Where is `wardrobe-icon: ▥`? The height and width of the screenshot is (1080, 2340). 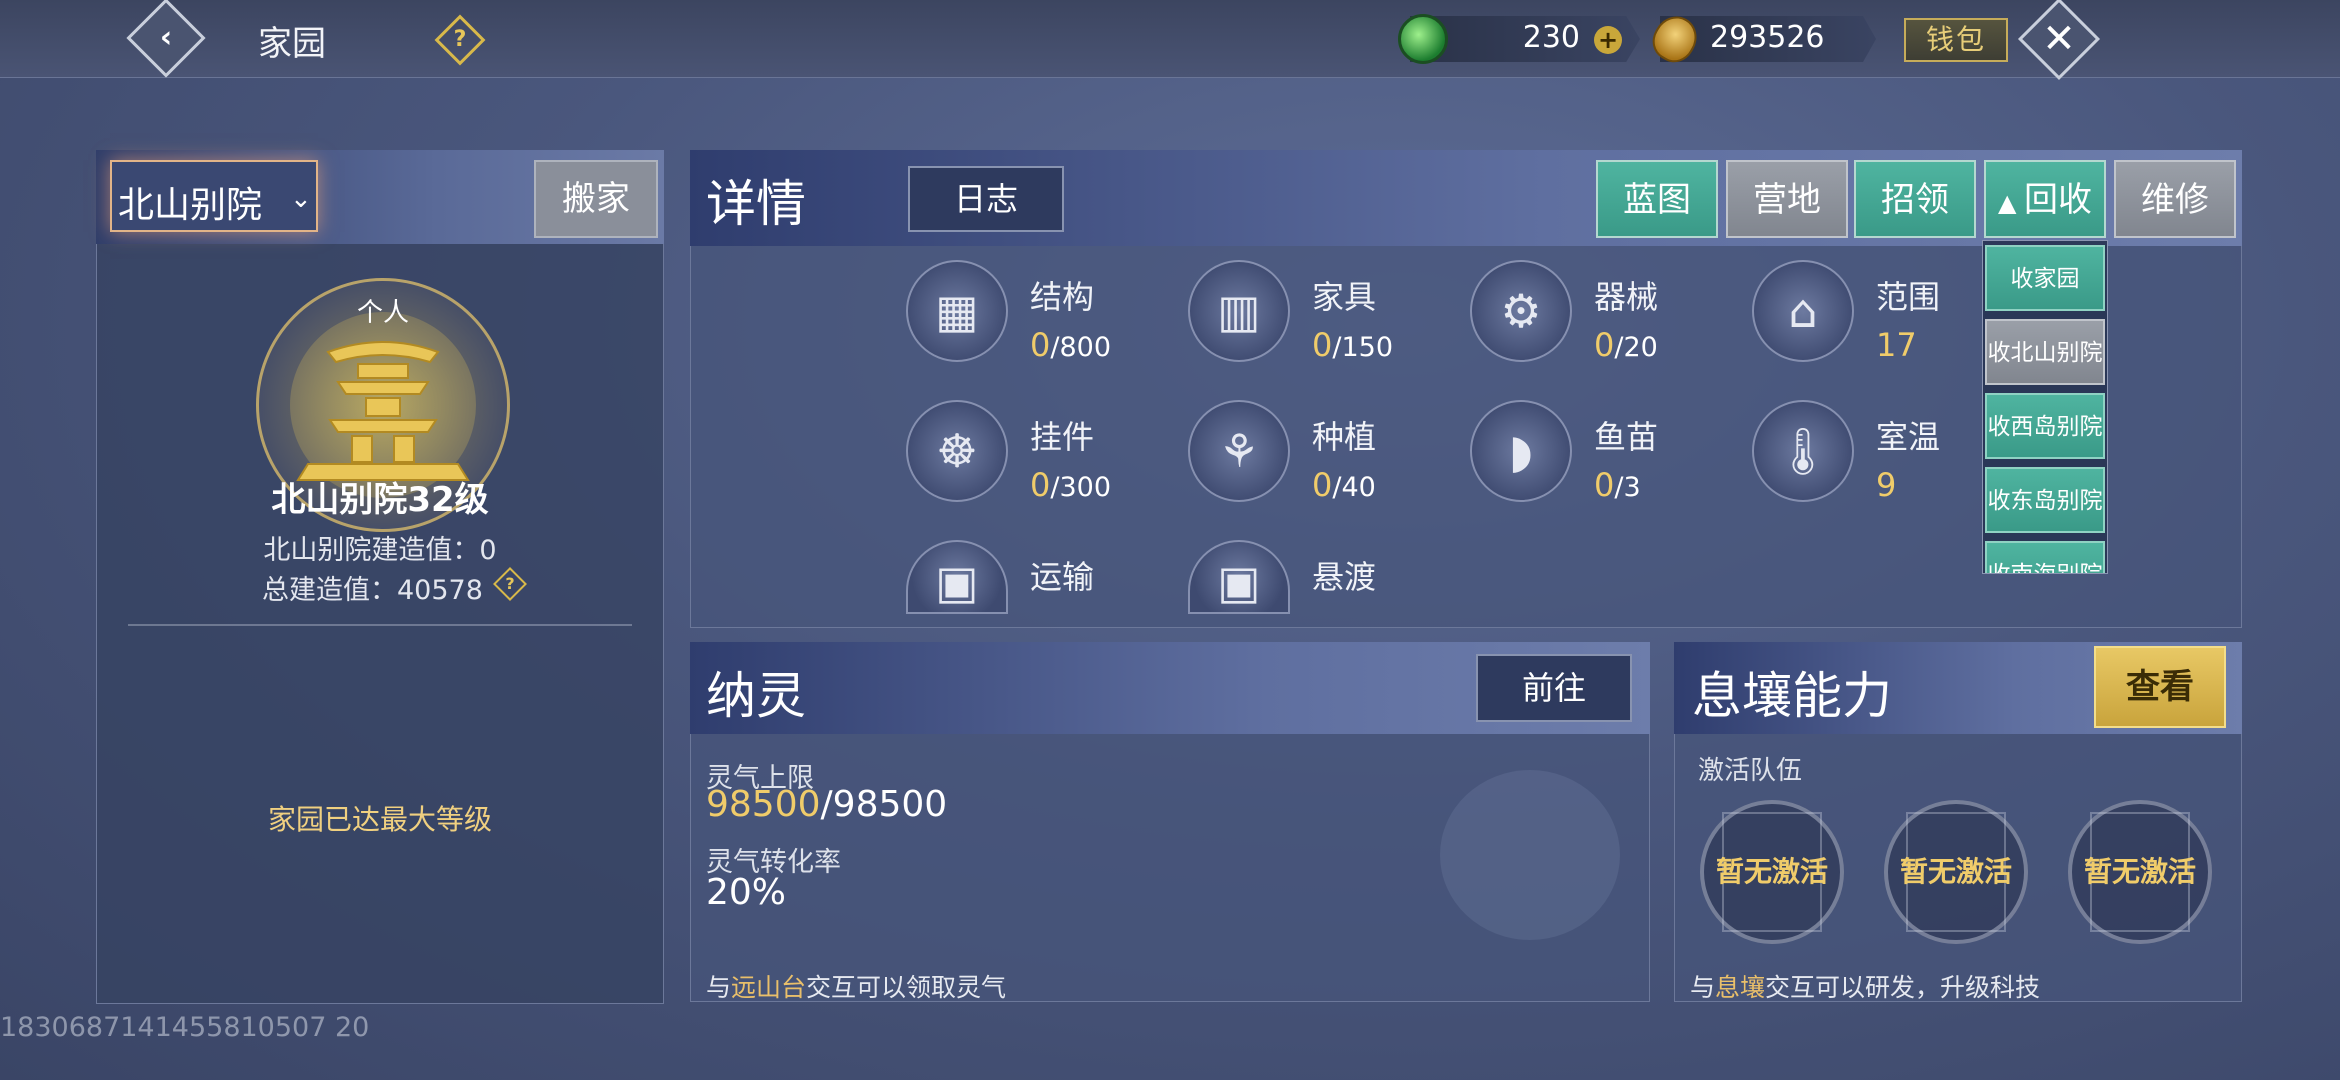 wardrobe-icon: ▥ is located at coordinates (1239, 311).